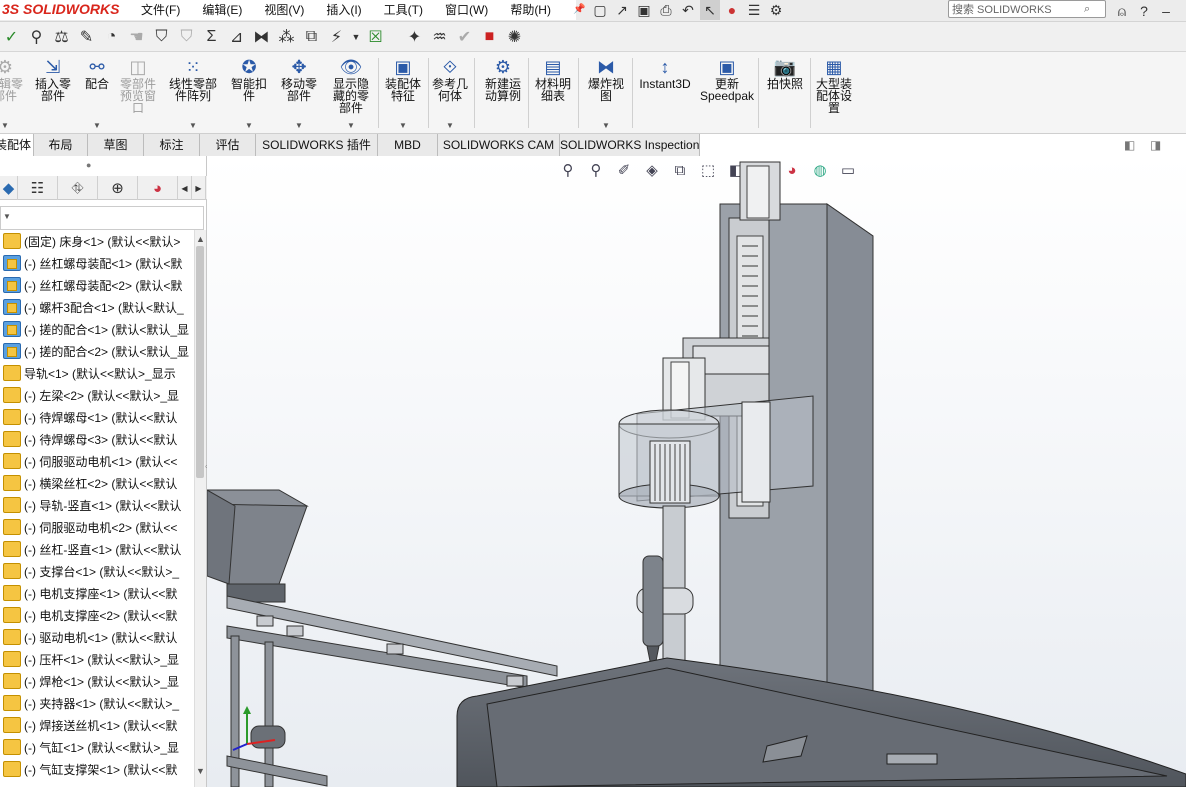 This screenshot has width=1186, height=787. Describe the element at coordinates (489, 37) in the screenshot. I see `color-squares-icon: ■` at that location.